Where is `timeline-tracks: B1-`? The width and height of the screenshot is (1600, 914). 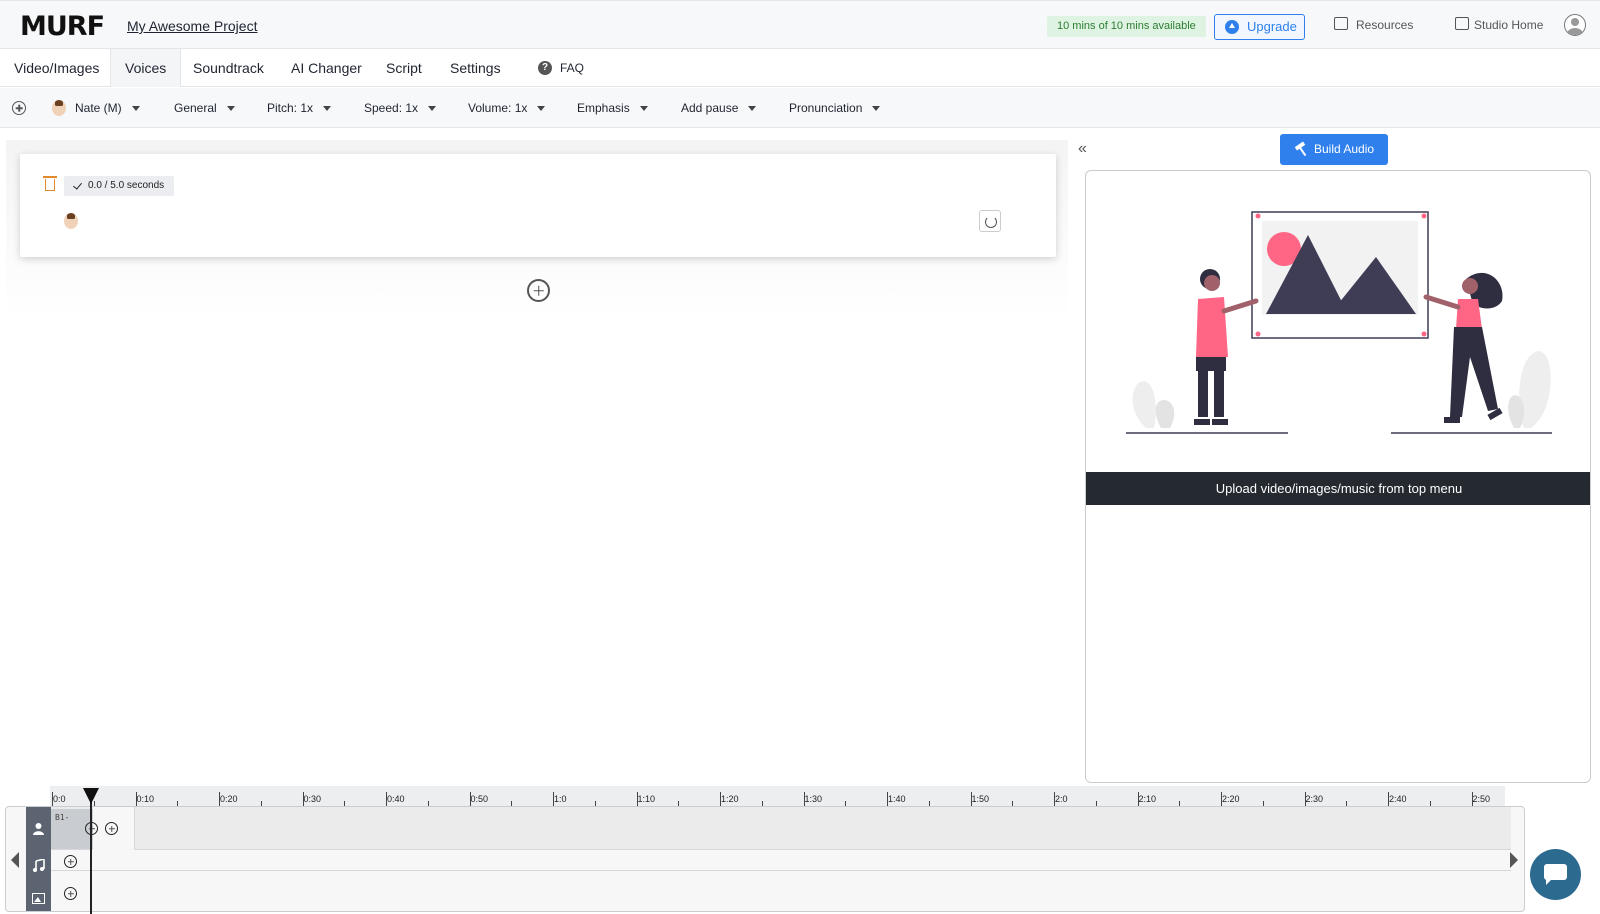 timeline-tracks: B1- is located at coordinates (765, 859).